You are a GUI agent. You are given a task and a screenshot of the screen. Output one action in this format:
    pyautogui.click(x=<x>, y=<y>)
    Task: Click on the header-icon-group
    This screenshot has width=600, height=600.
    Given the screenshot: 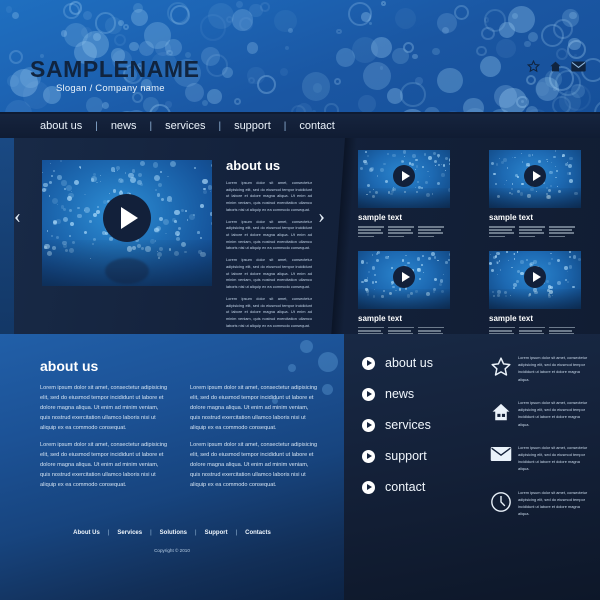 What is the action you would take?
    pyautogui.click(x=556, y=66)
    